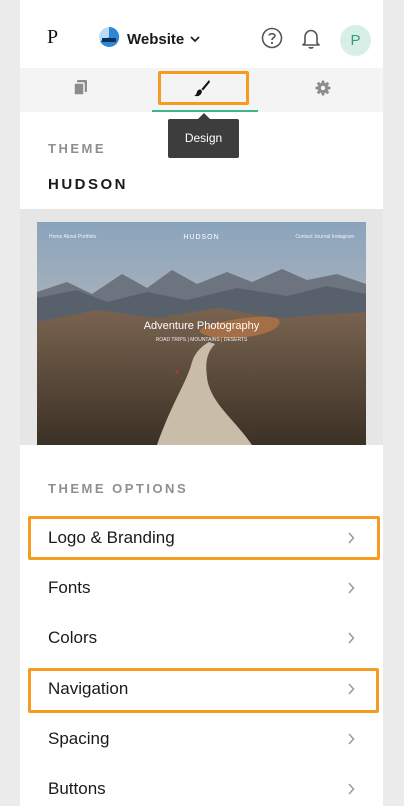  What do you see at coordinates (111, 537) in the screenshot?
I see `option-label: Logo & Branding` at bounding box center [111, 537].